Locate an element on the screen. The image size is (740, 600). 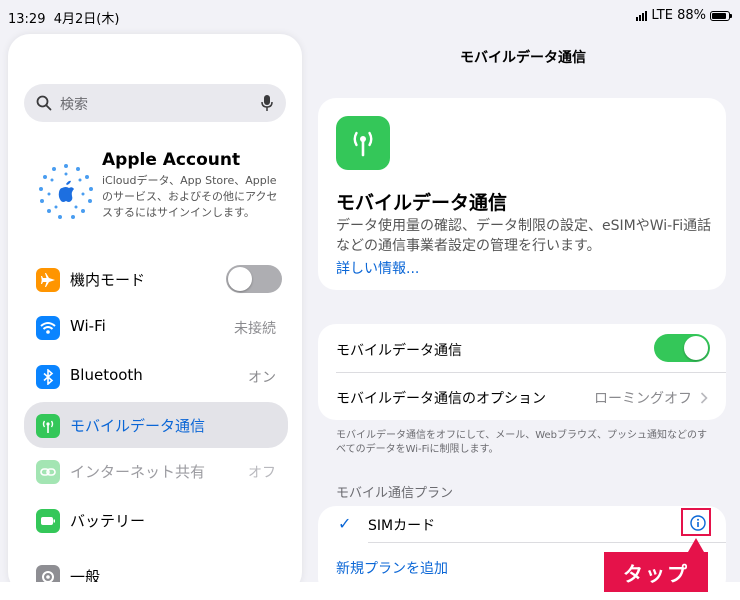
account-title: Apple Account is located at coordinates (171, 160).